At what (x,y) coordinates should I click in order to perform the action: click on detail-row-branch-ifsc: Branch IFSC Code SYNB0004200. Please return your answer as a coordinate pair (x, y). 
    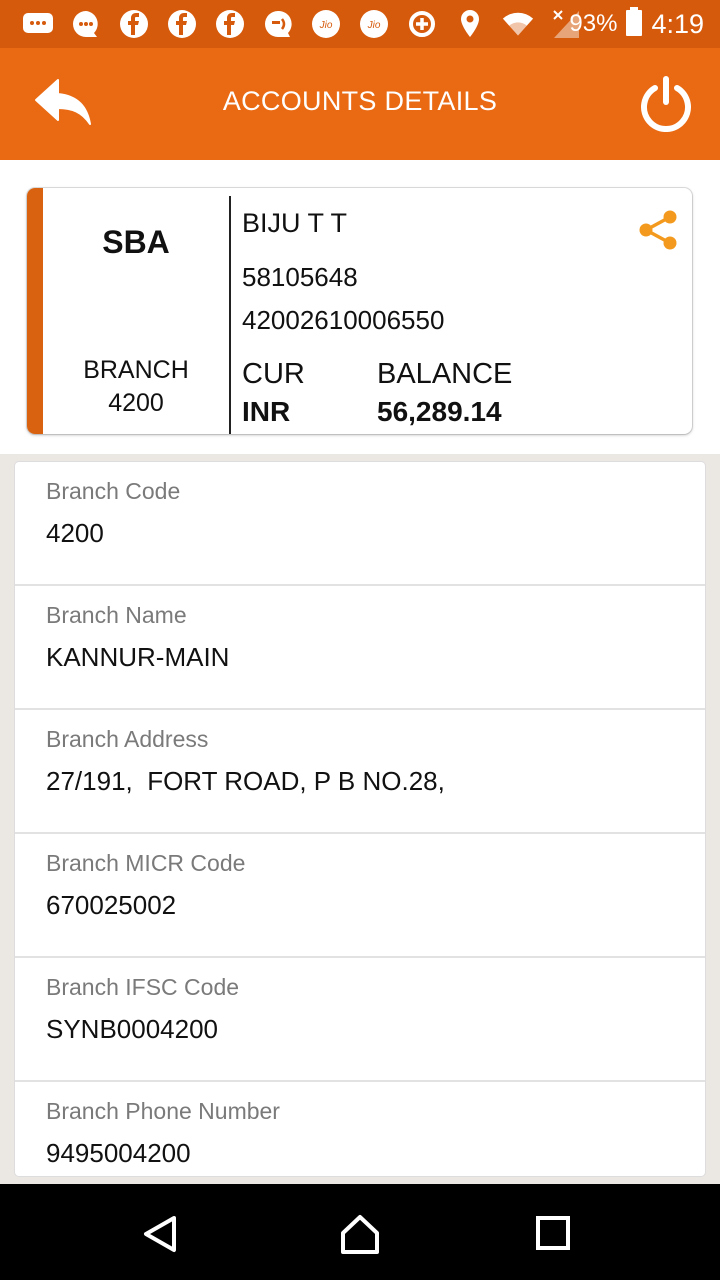
    Looking at the image, I should click on (360, 1020).